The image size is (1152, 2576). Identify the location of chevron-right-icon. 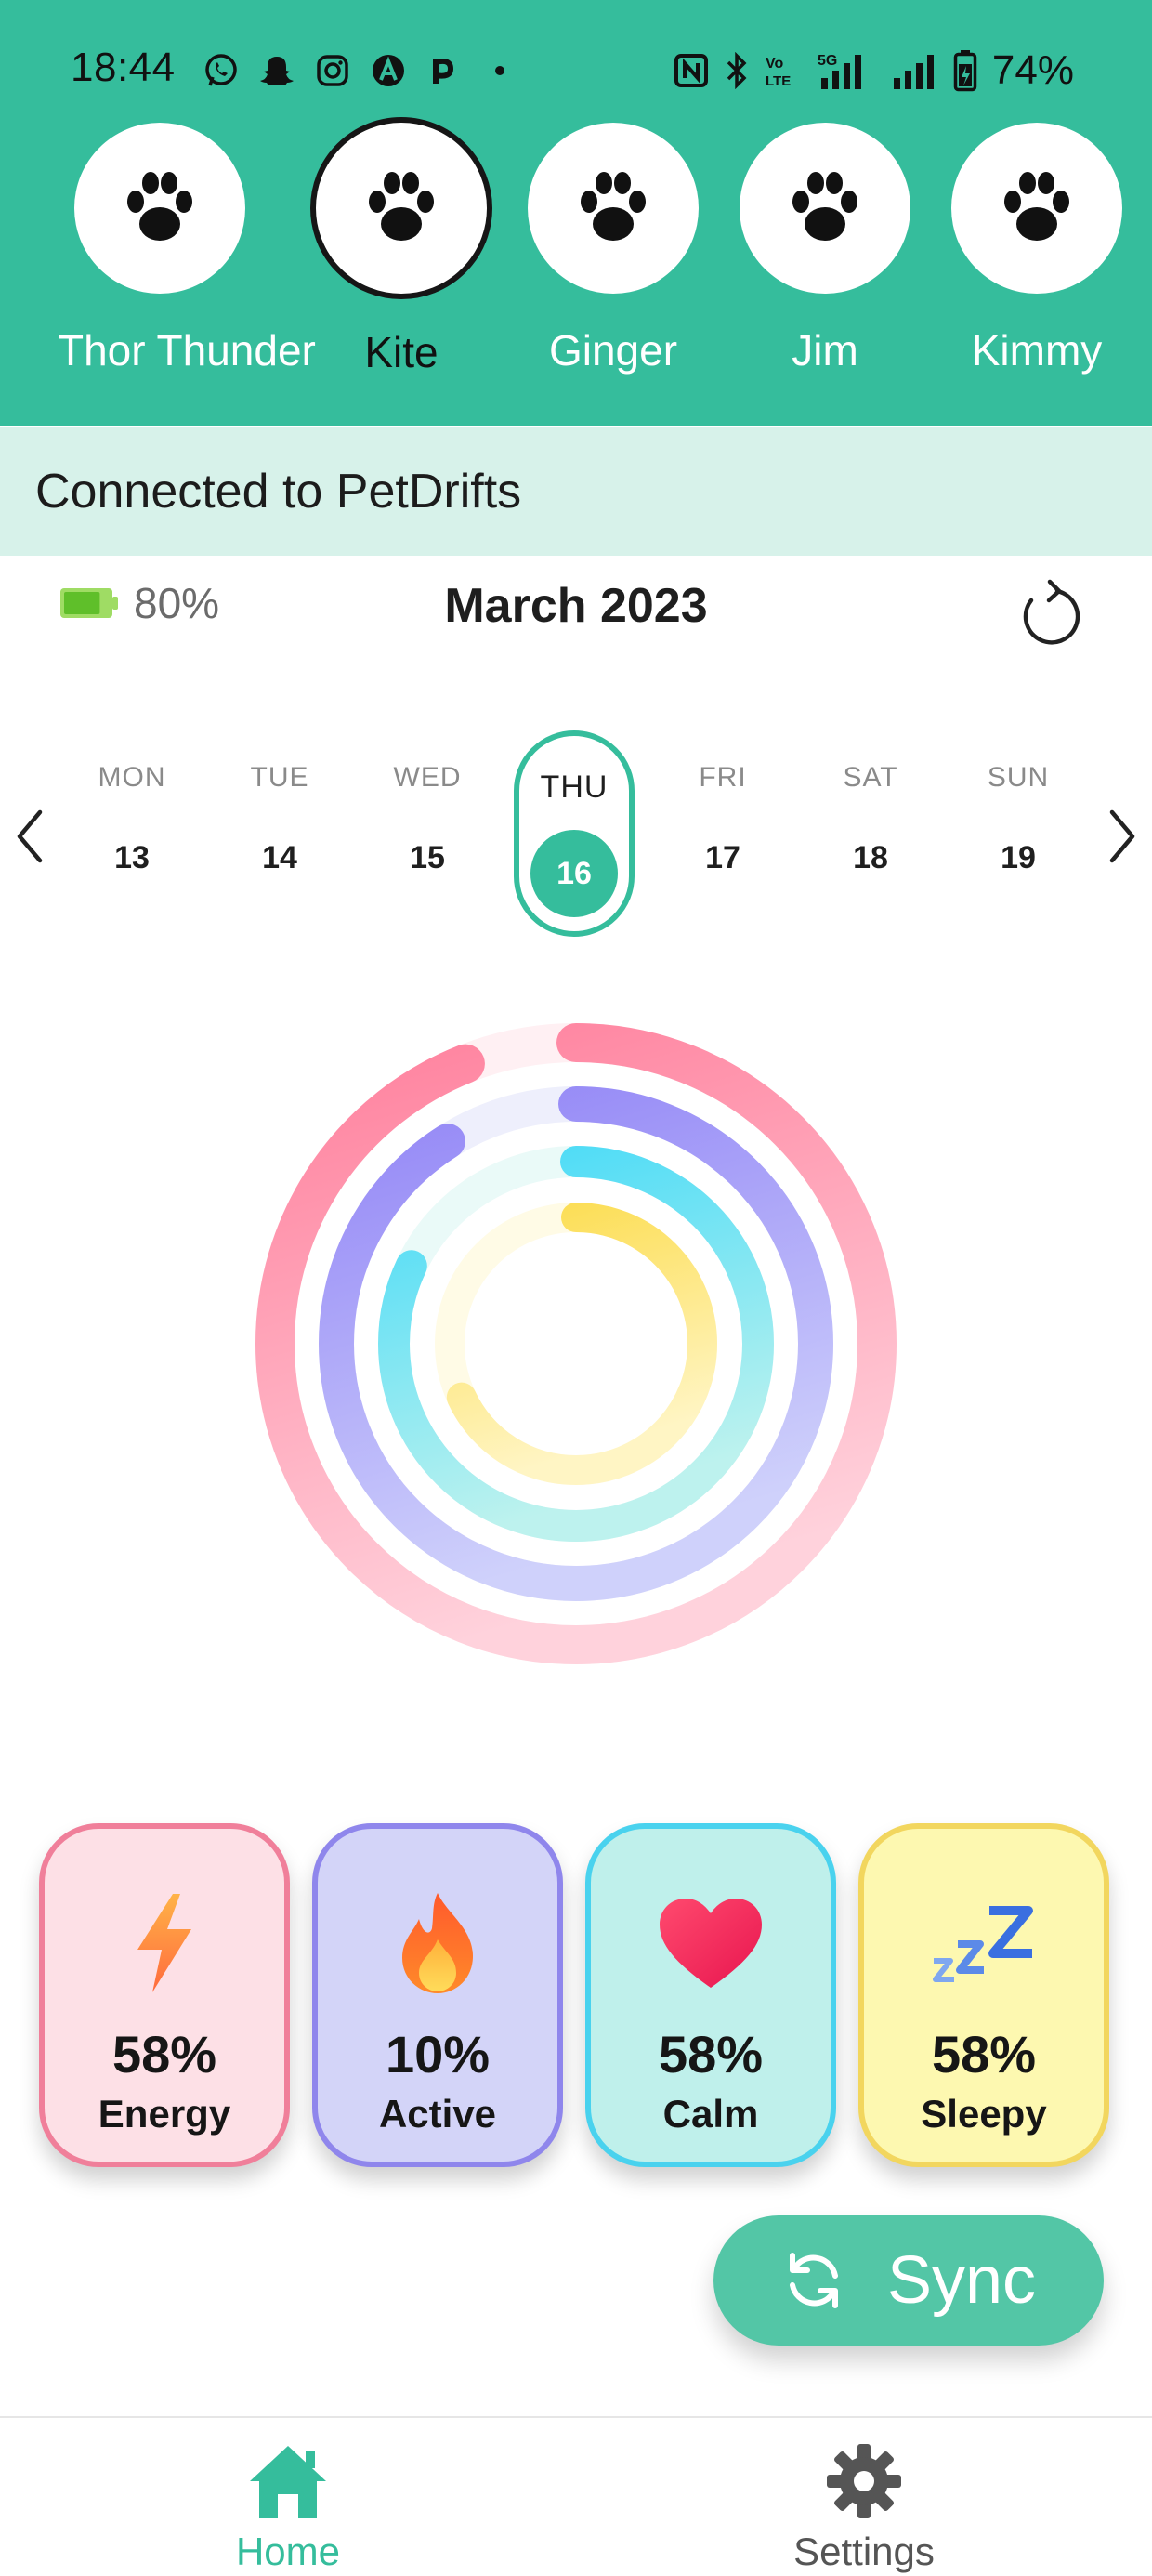
(1122, 836).